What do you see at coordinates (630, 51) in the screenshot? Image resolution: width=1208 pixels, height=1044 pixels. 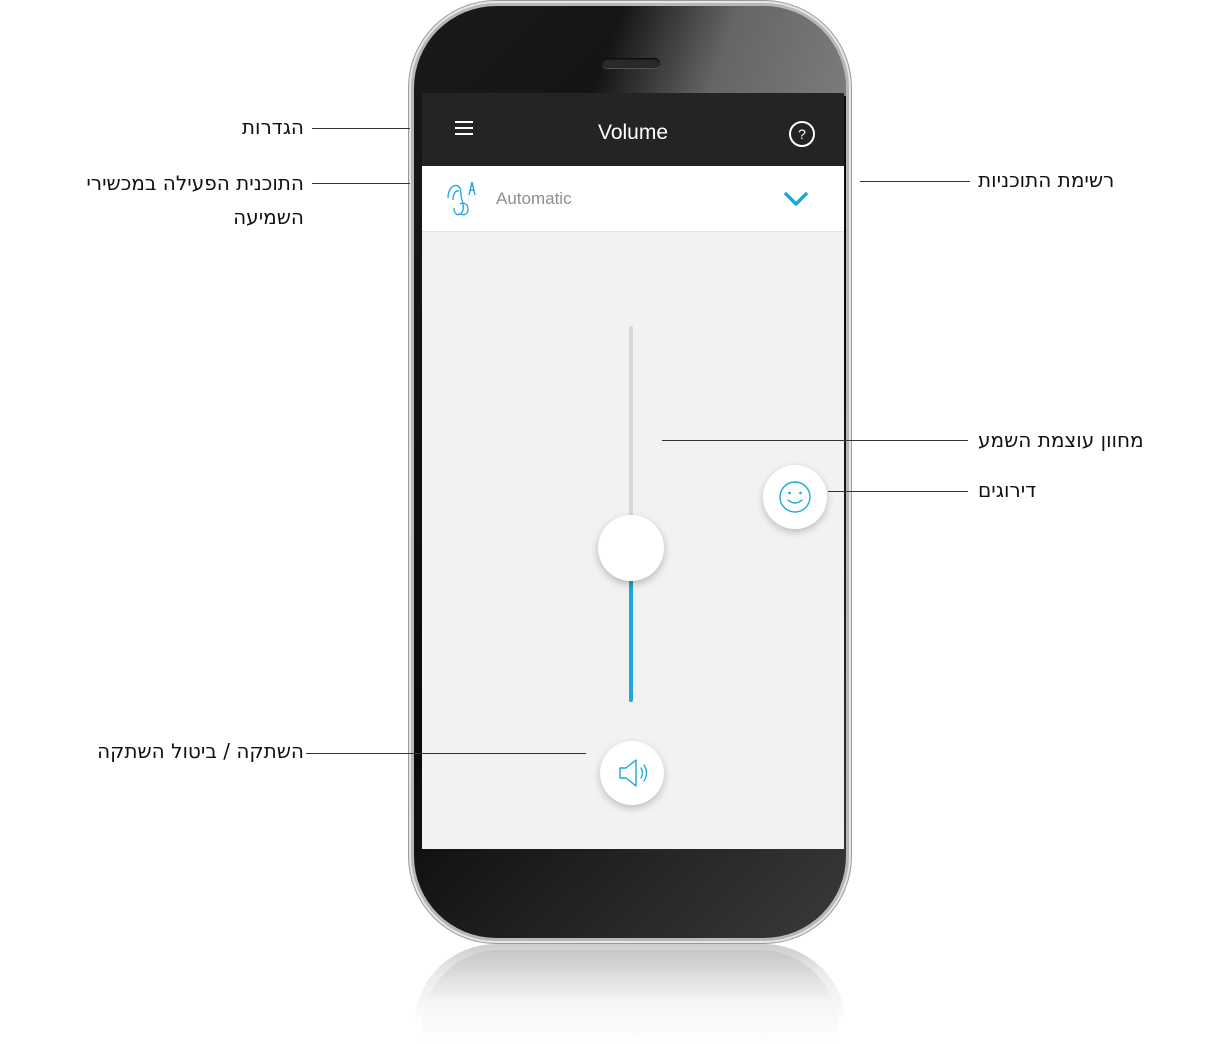 I see `phone-gloss` at bounding box center [630, 51].